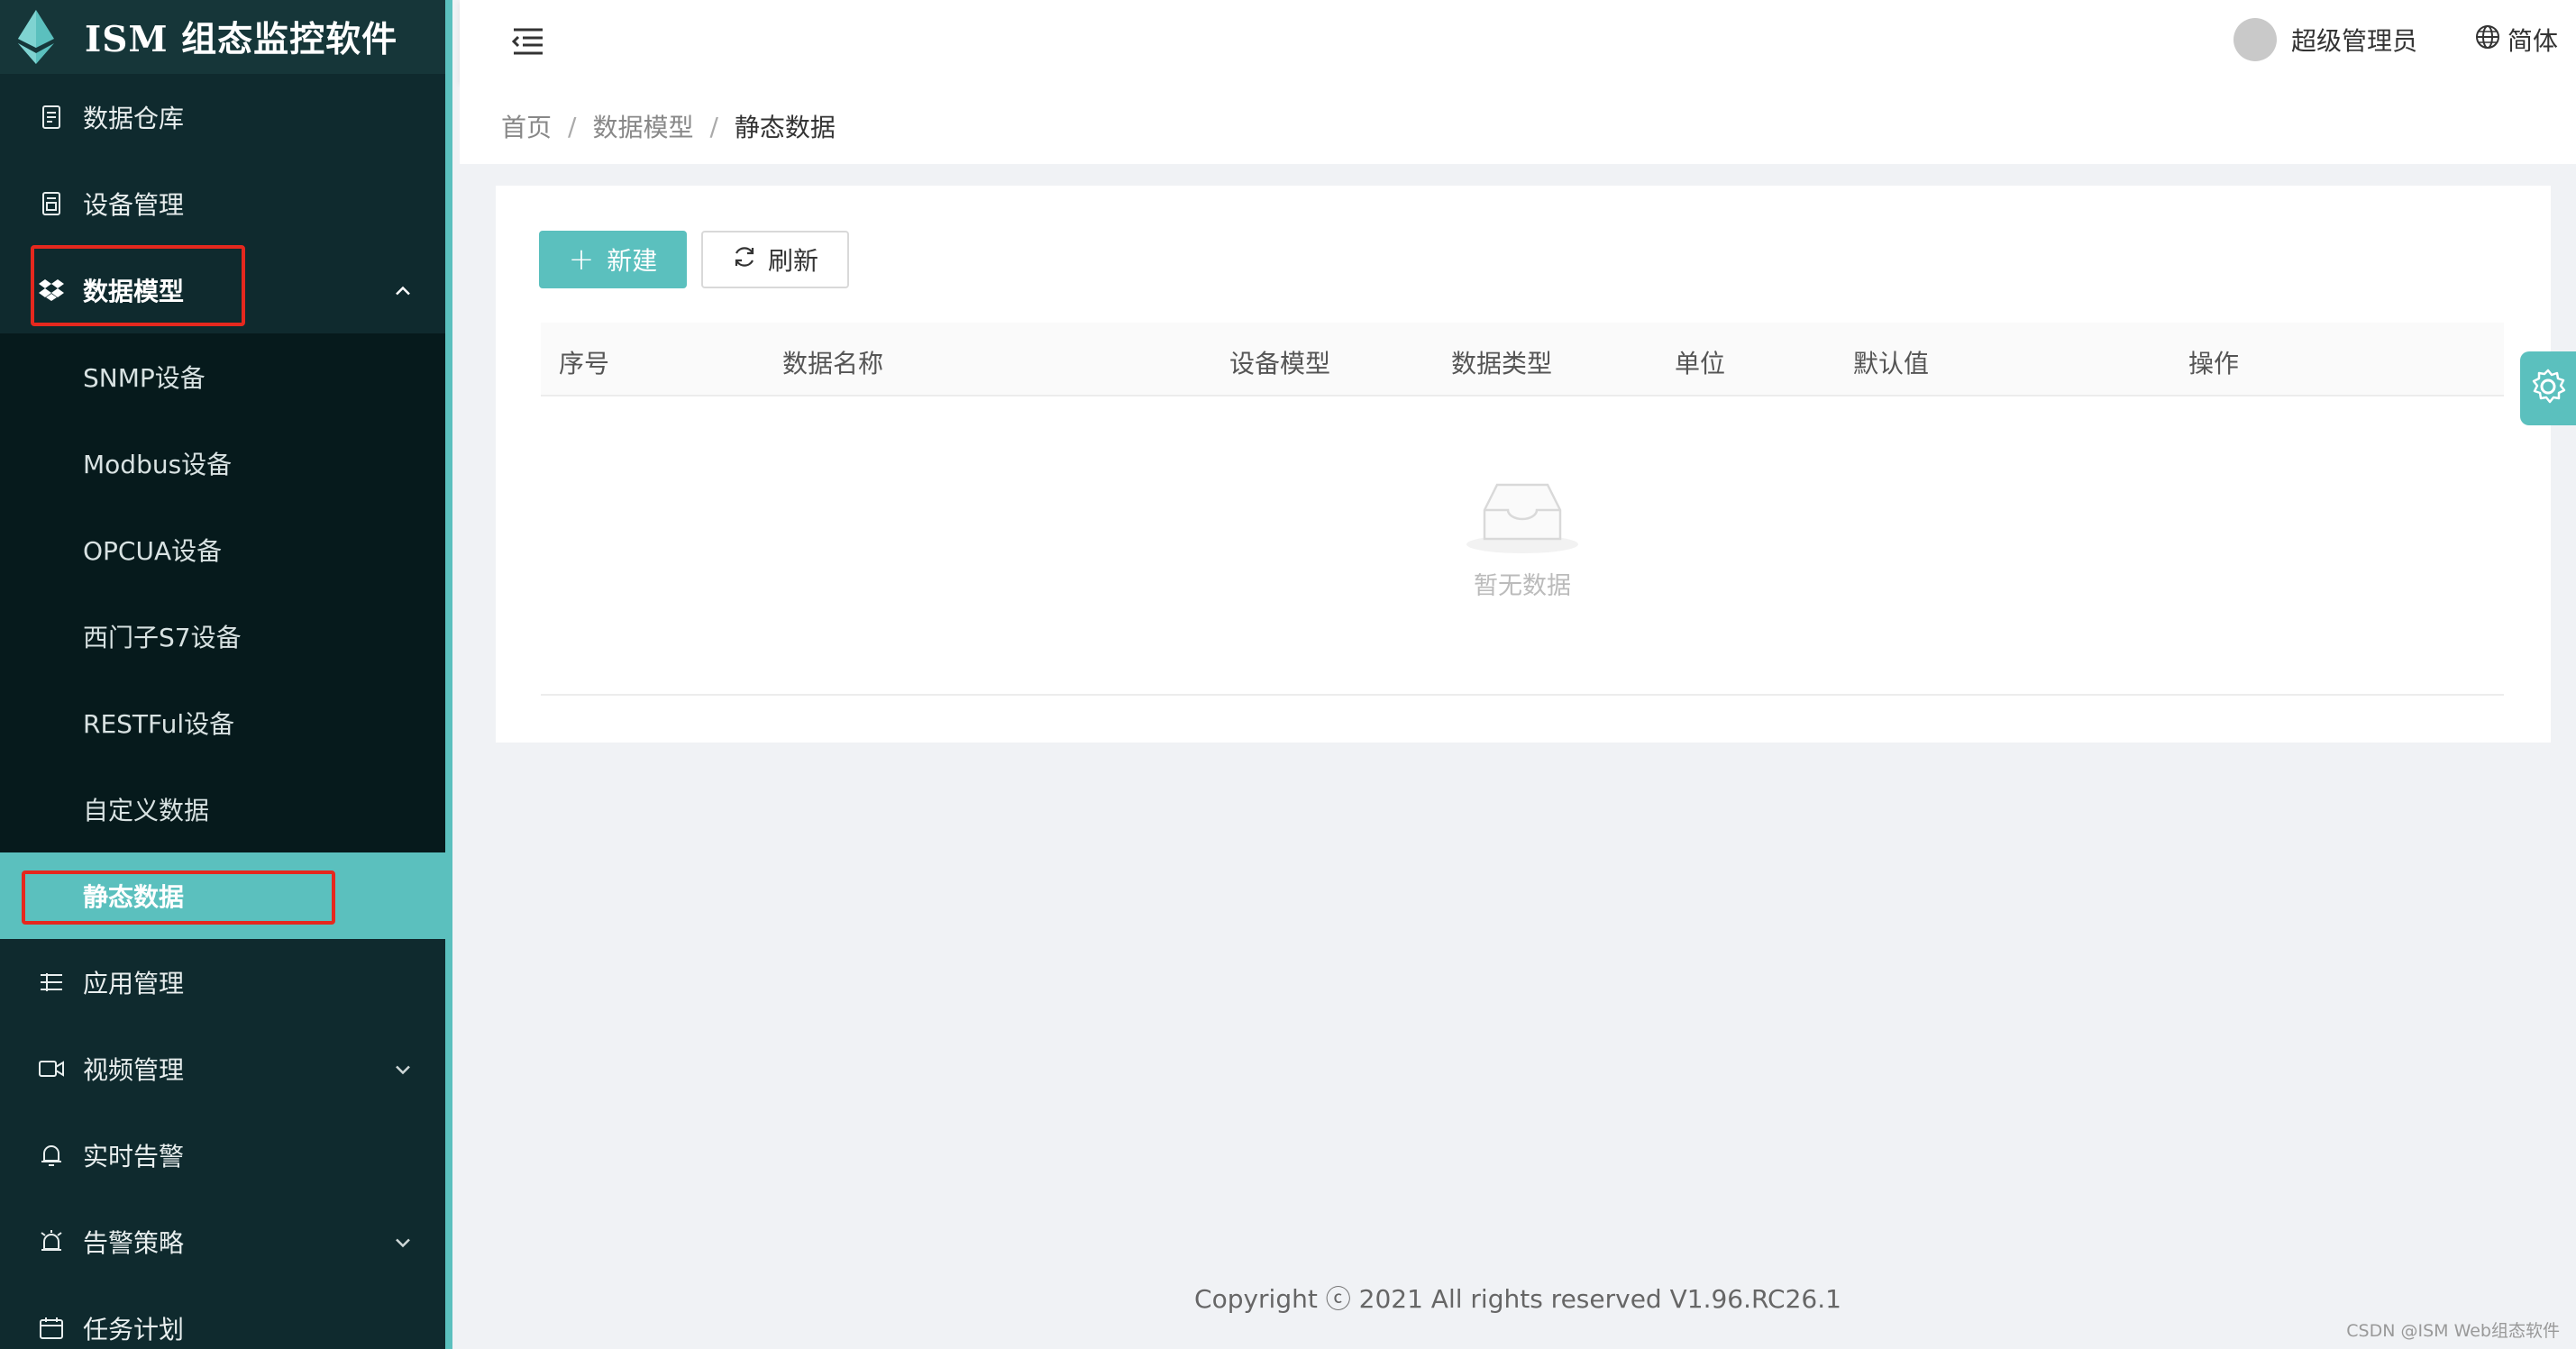  I want to click on user-name: 超级管理员, so click(2353, 41).